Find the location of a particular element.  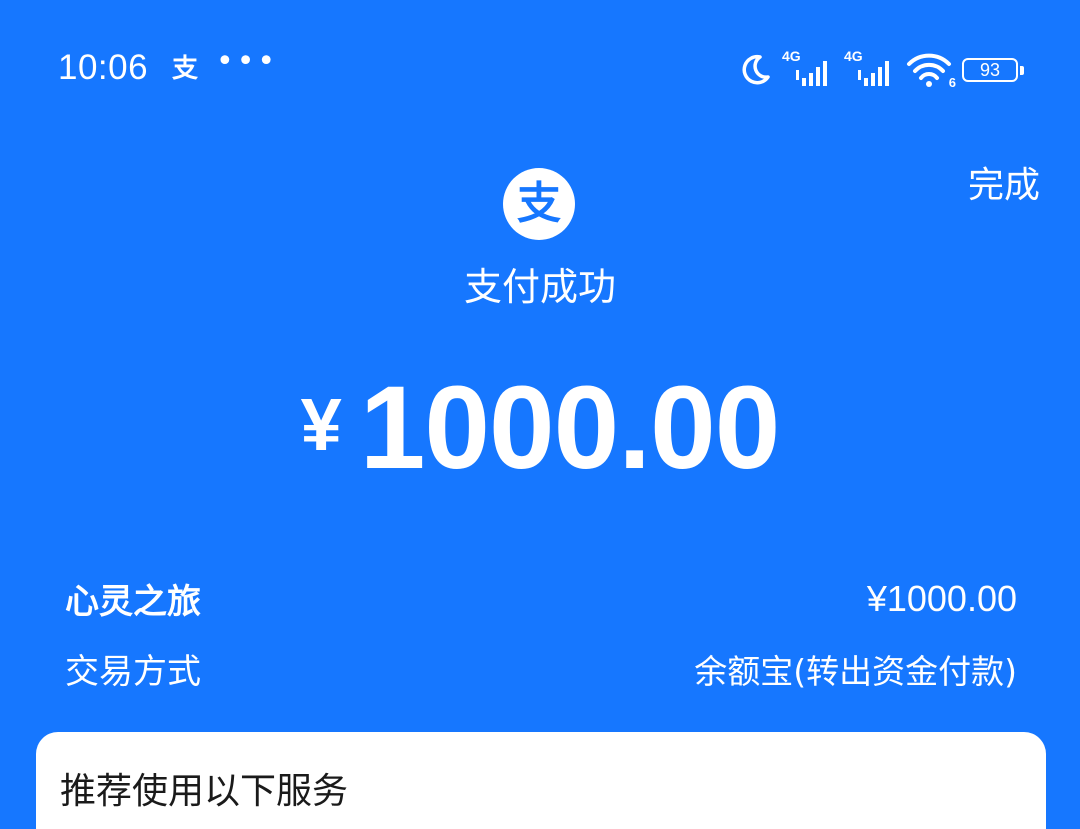

merchant-amount: ¥1000.00 is located at coordinates (941, 598).